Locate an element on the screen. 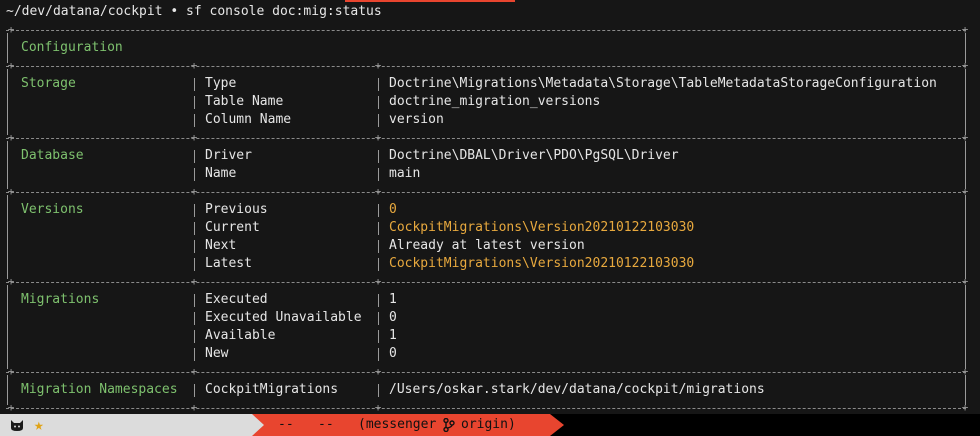  row-key: Available is located at coordinates (240, 335).